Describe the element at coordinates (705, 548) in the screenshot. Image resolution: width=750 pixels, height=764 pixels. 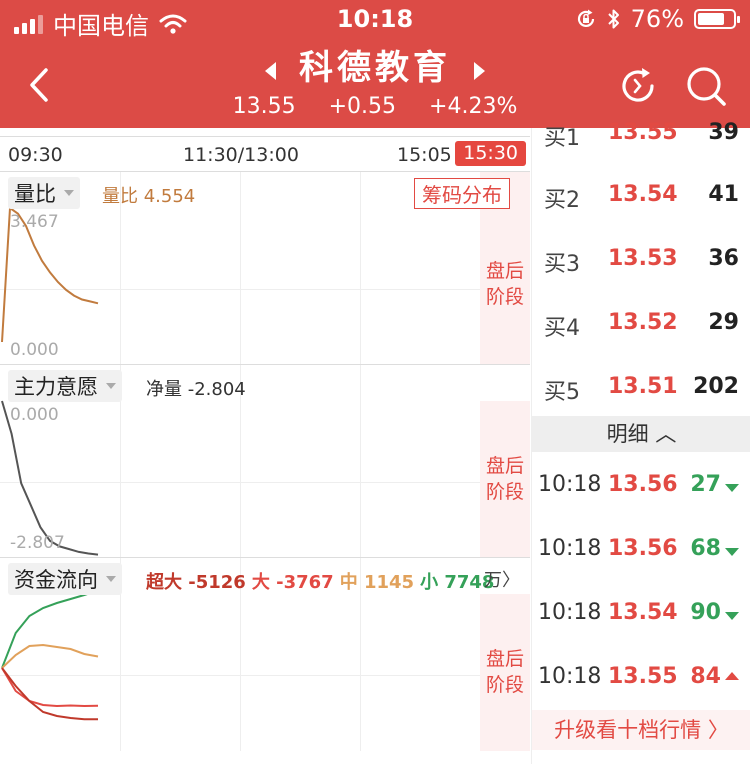
I see `tick-volume: 68` at that location.